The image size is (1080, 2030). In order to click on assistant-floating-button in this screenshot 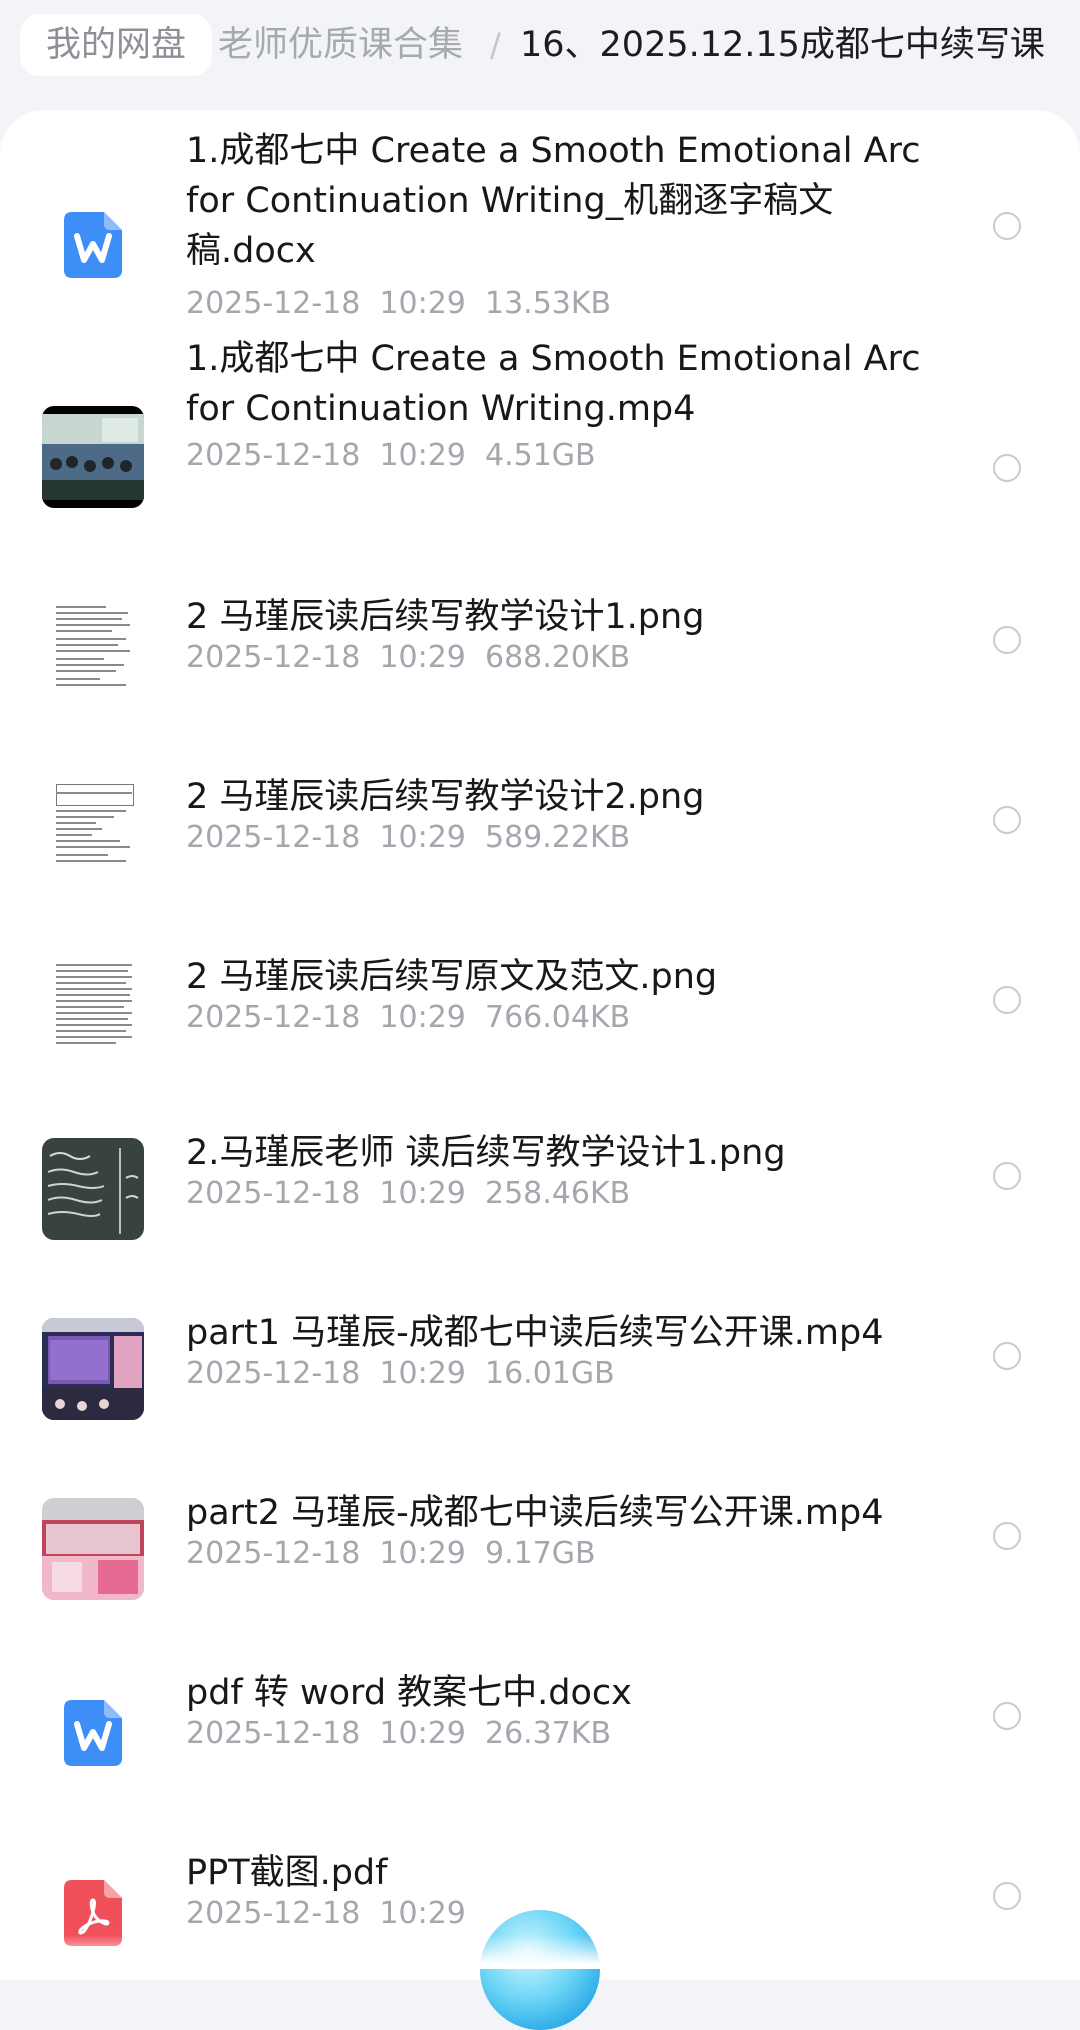, I will do `click(540, 1970)`.